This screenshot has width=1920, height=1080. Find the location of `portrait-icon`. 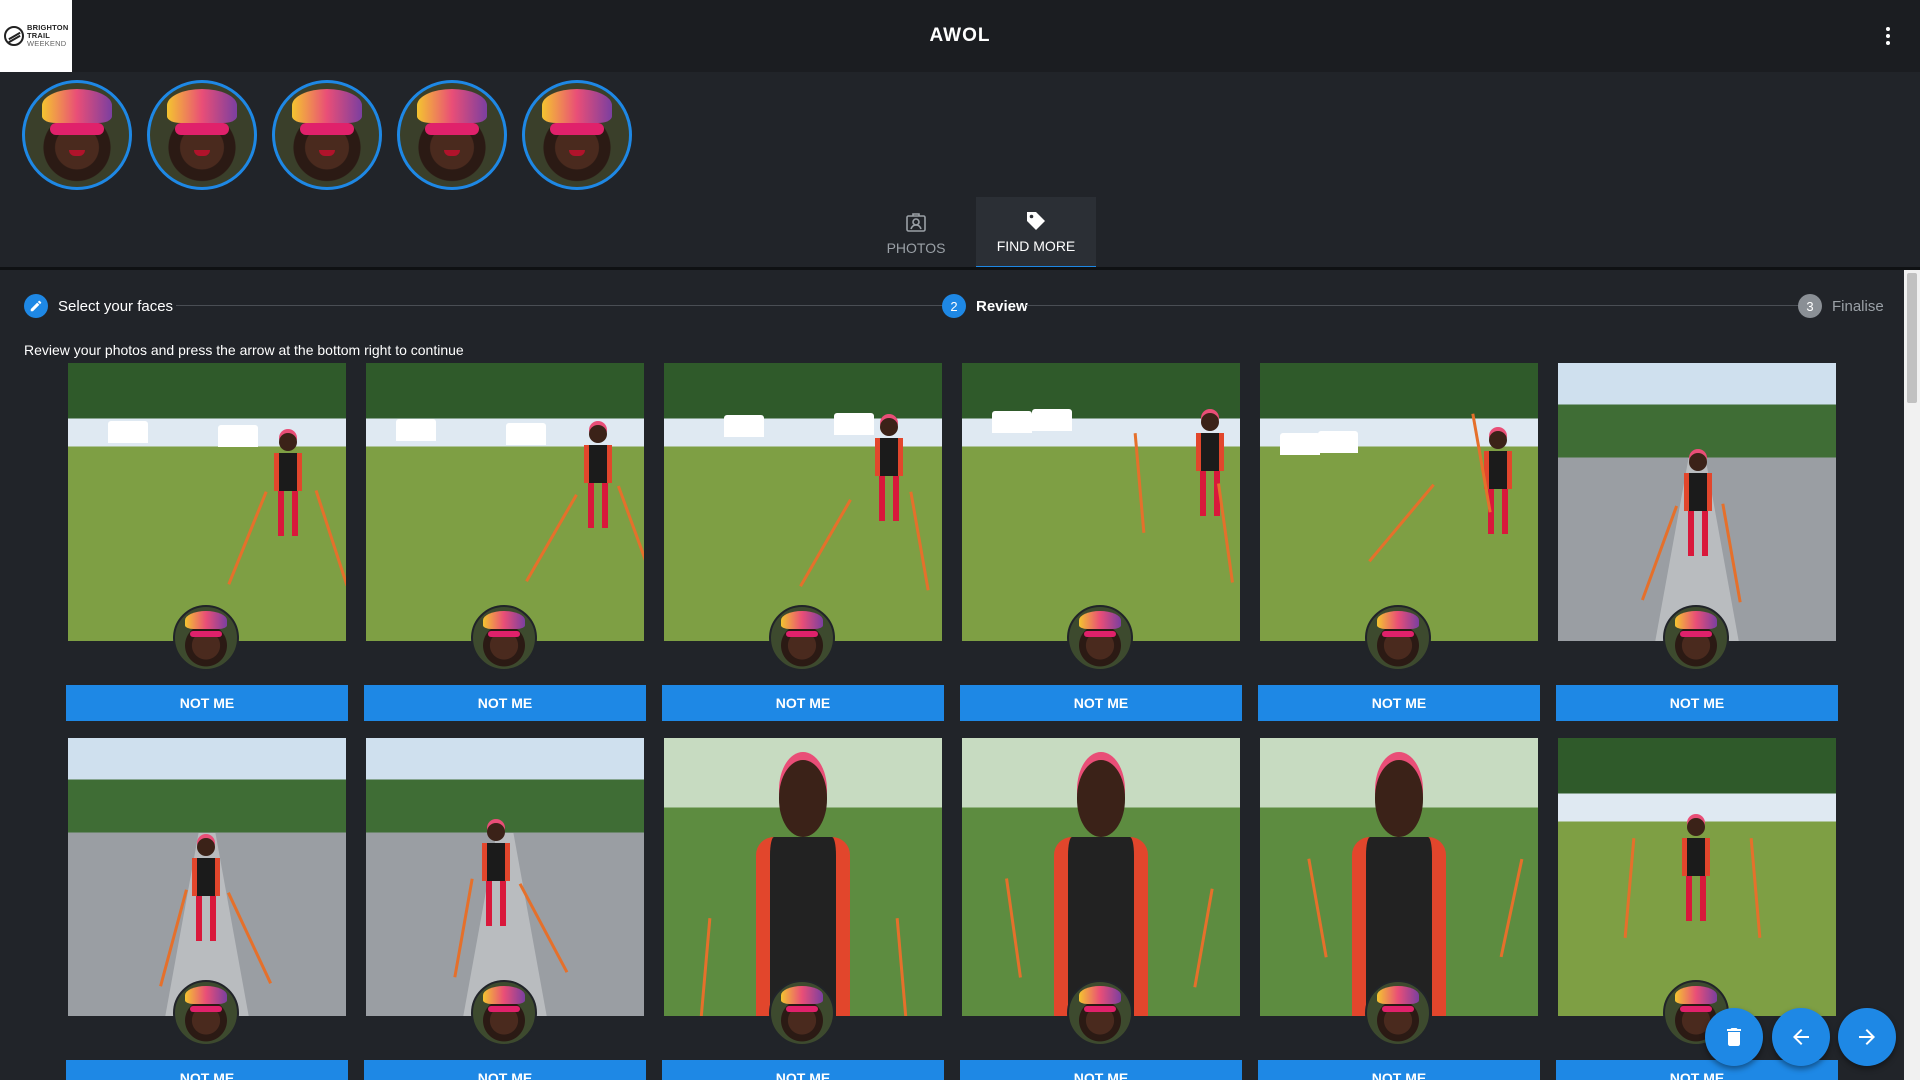

portrait-icon is located at coordinates (916, 222).